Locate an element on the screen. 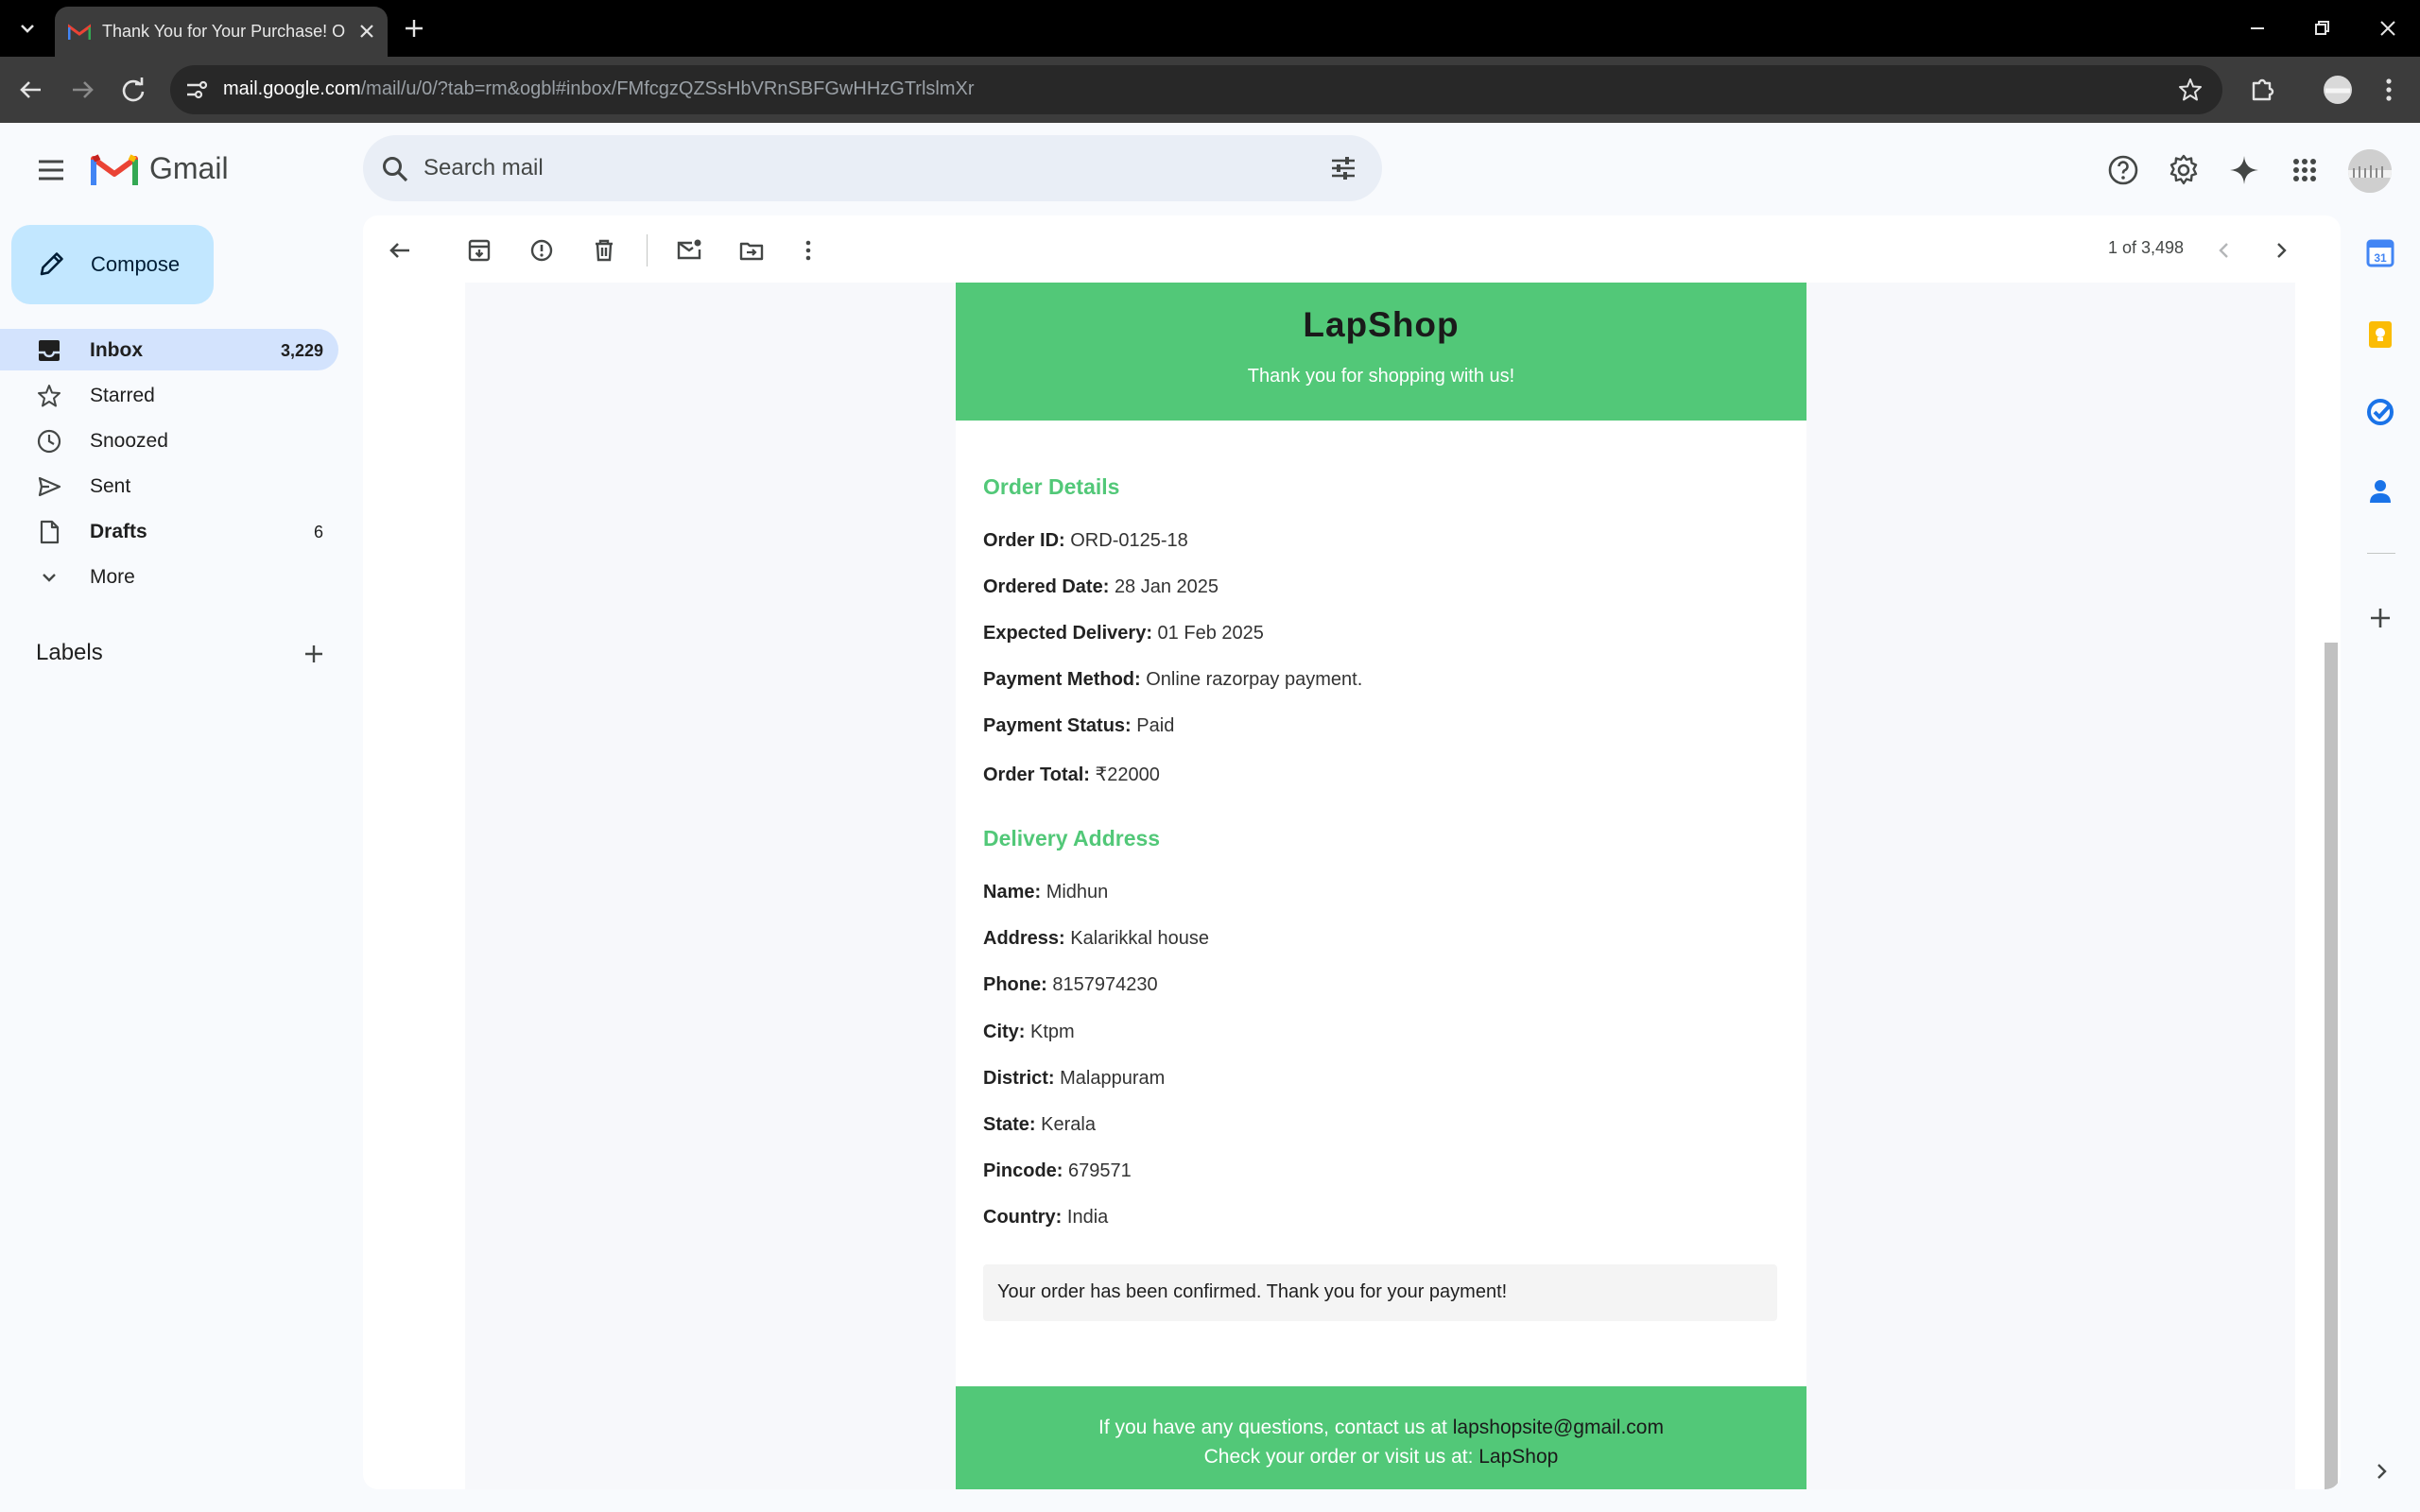 Image resolution: width=2420 pixels, height=1512 pixels. bookmark-star-icon is located at coordinates (2190, 90).